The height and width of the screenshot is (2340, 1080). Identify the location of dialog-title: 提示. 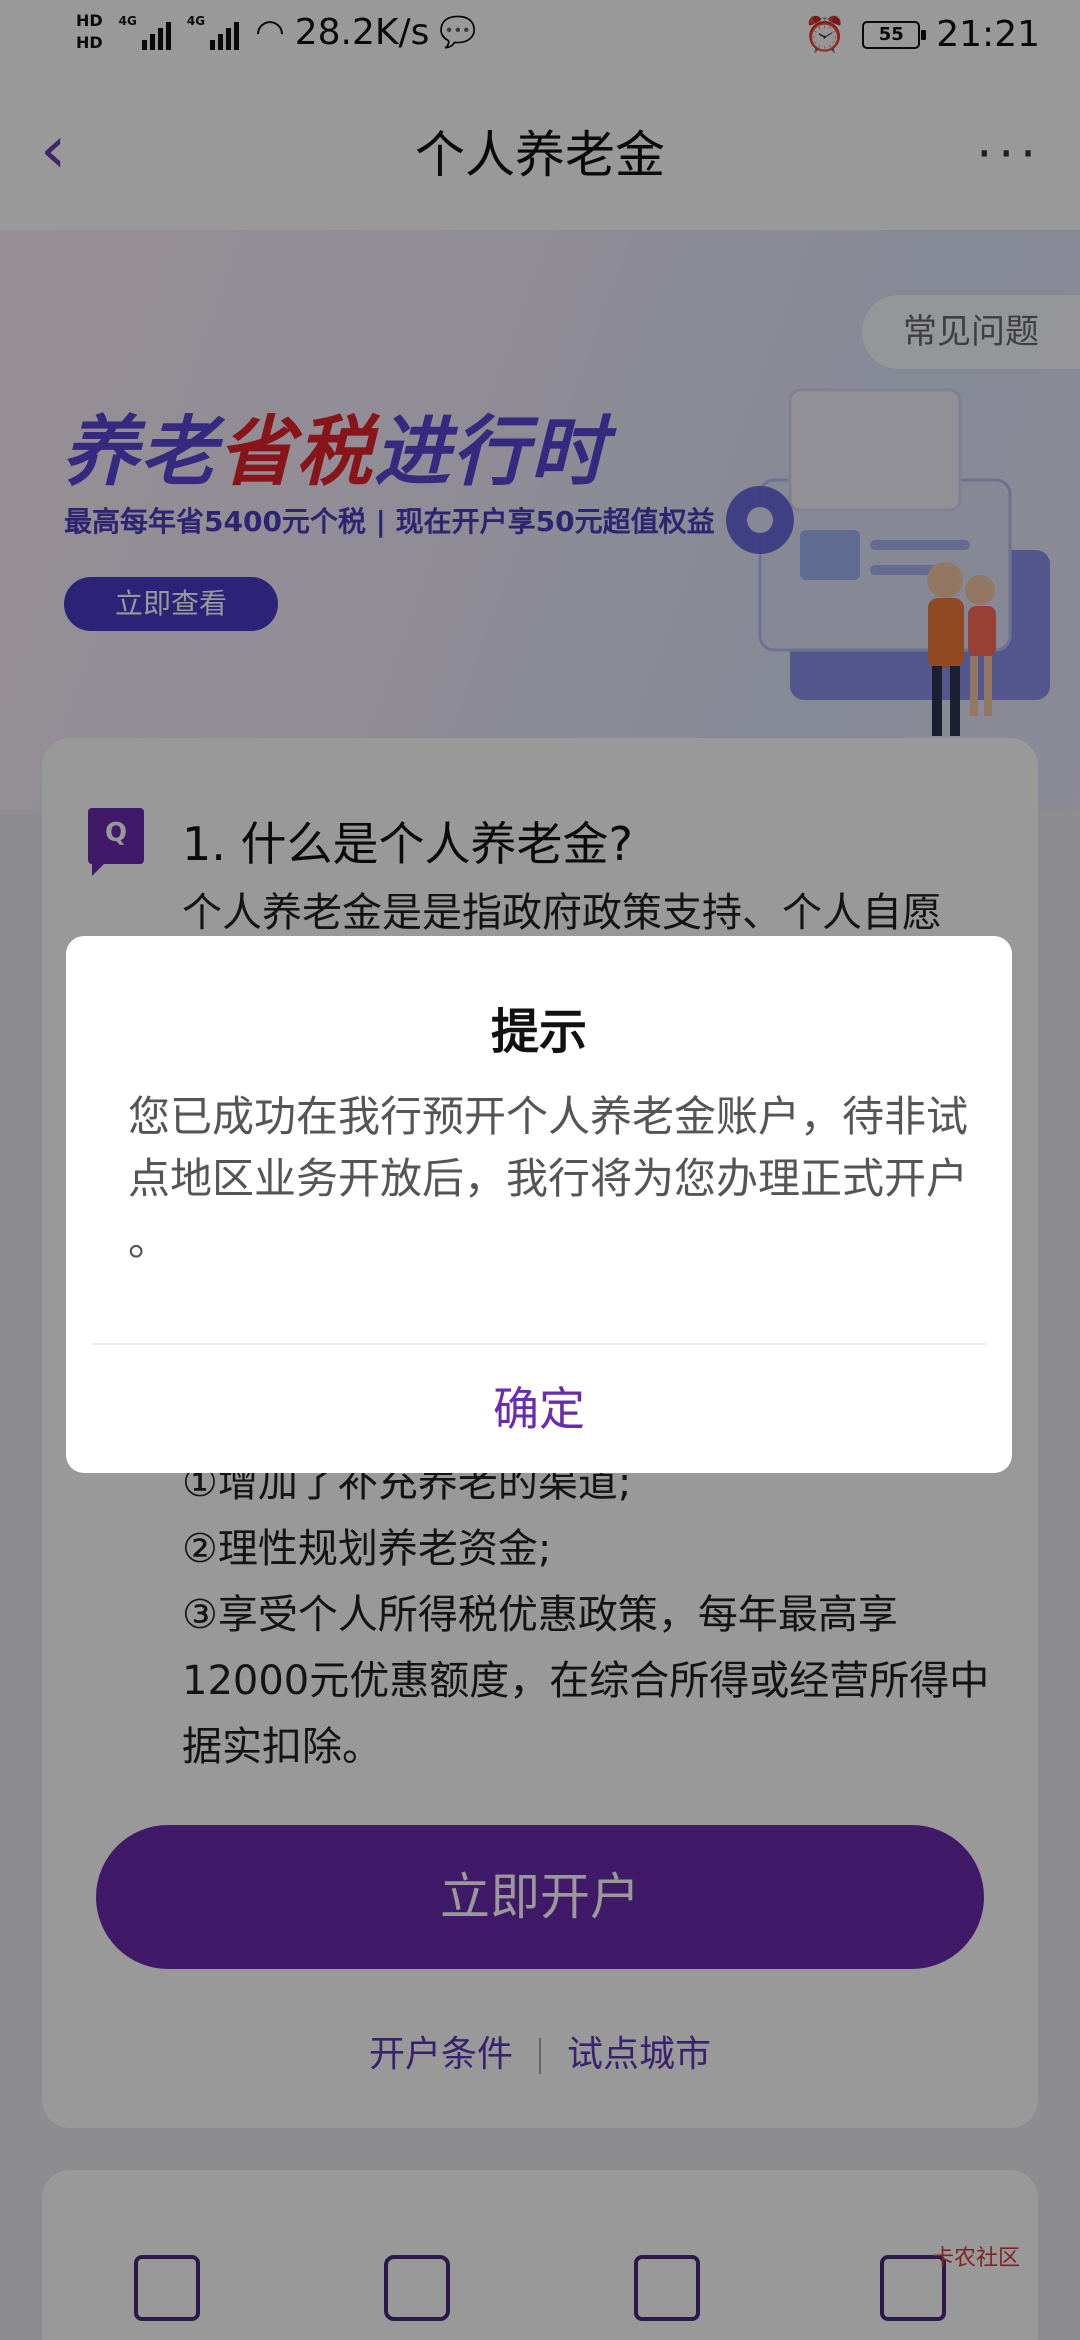
(538, 1032).